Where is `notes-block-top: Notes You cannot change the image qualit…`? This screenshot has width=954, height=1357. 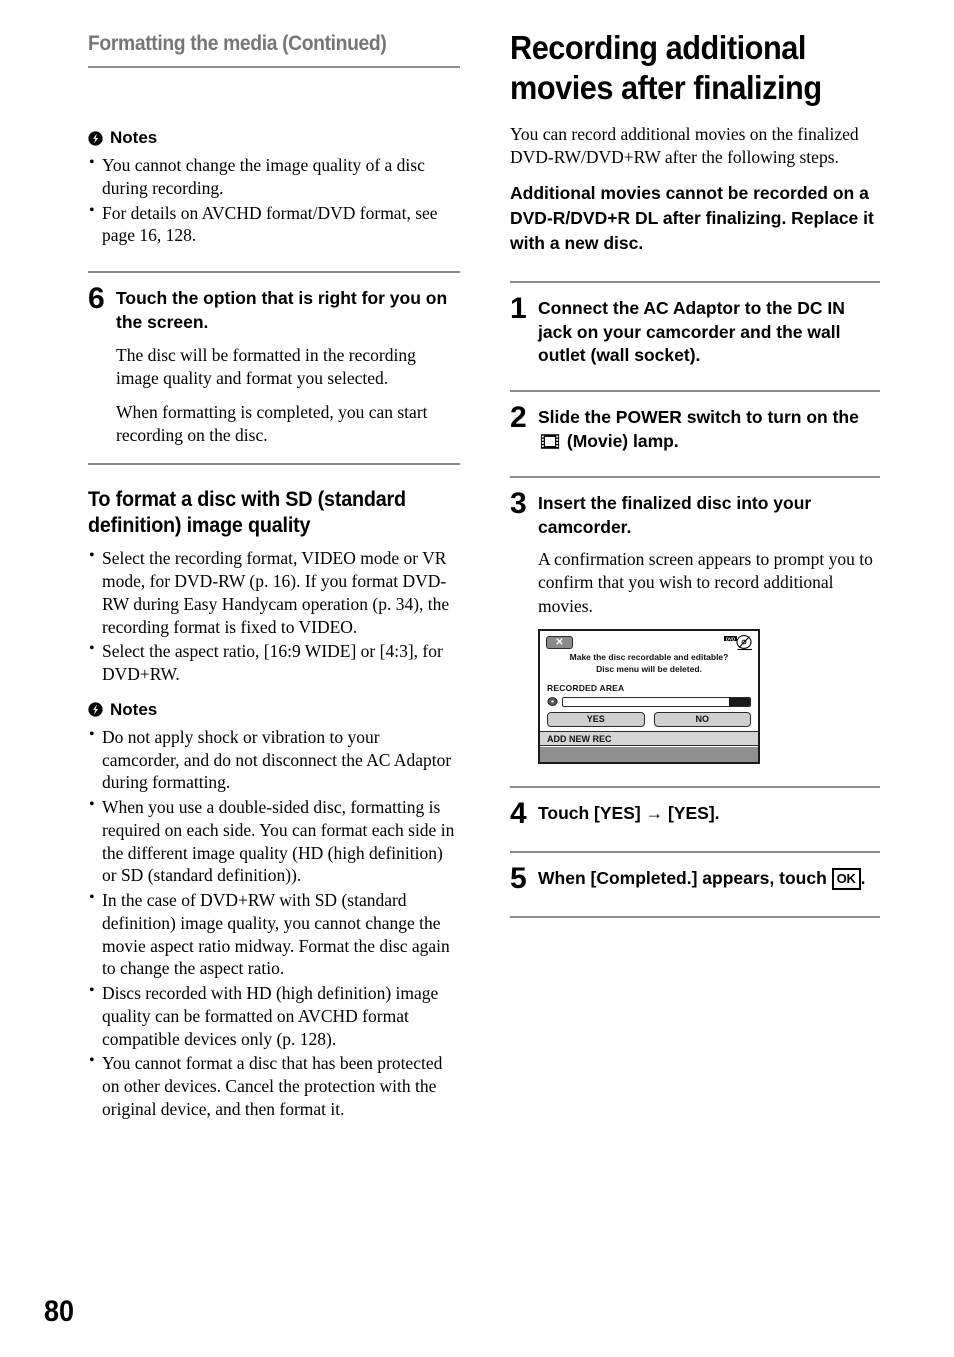 notes-block-top: Notes You cannot change the image qualit… is located at coordinates (274, 187).